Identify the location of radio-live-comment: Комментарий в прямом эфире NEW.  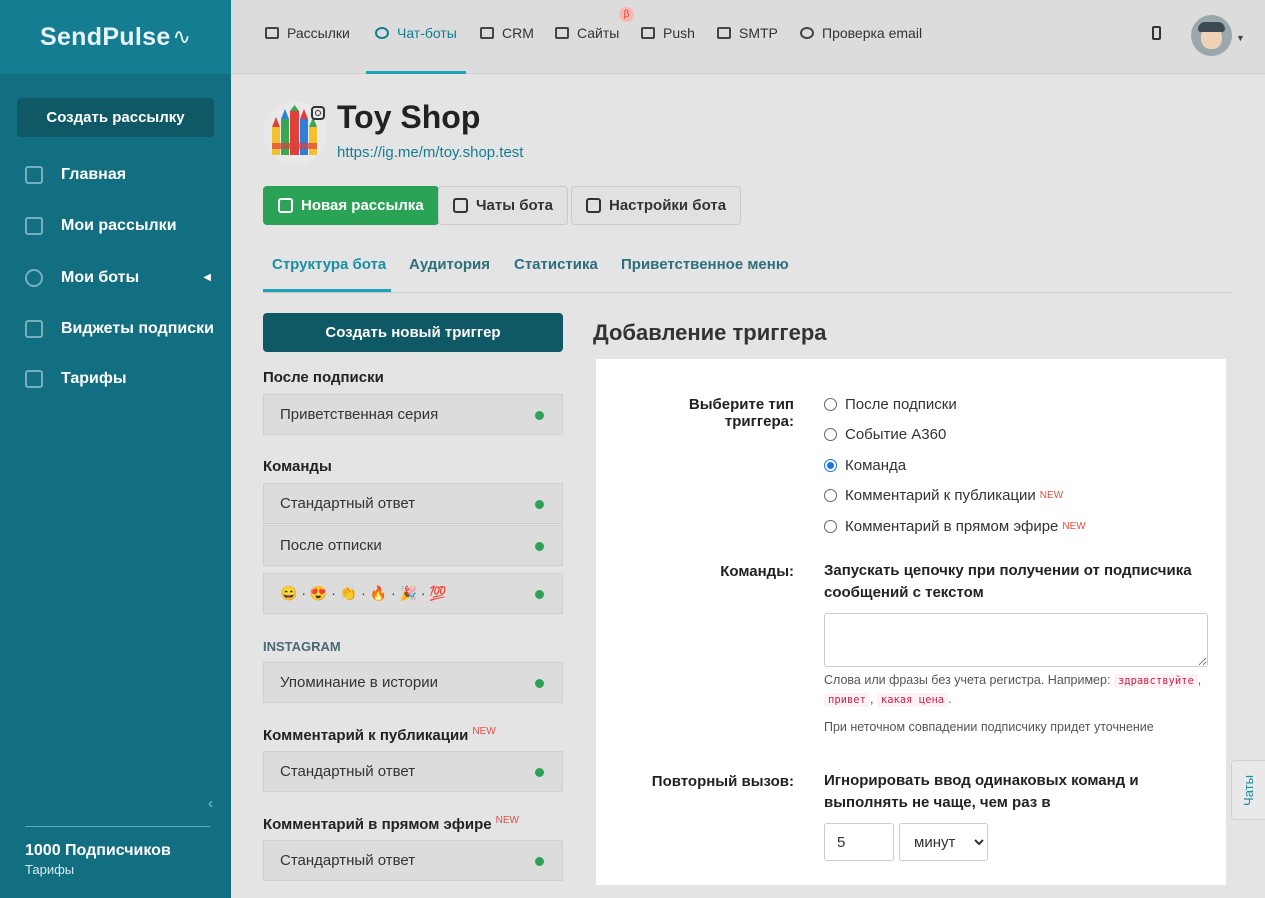
(955, 526).